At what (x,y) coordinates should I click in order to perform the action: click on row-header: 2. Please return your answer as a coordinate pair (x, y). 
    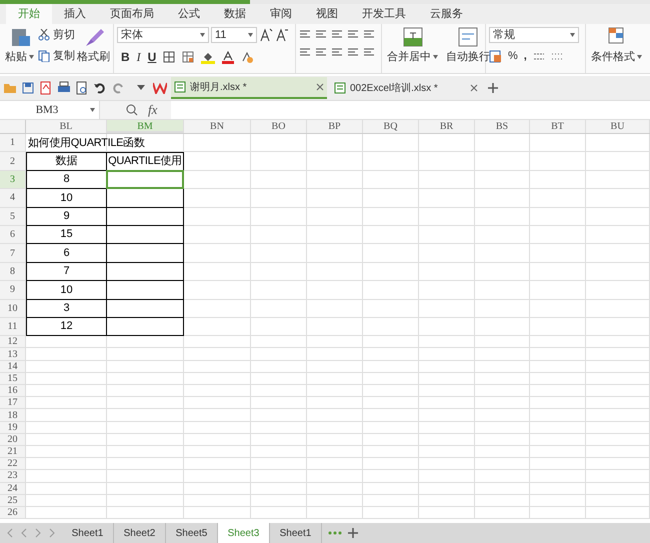
    Looking at the image, I should click on (13, 161).